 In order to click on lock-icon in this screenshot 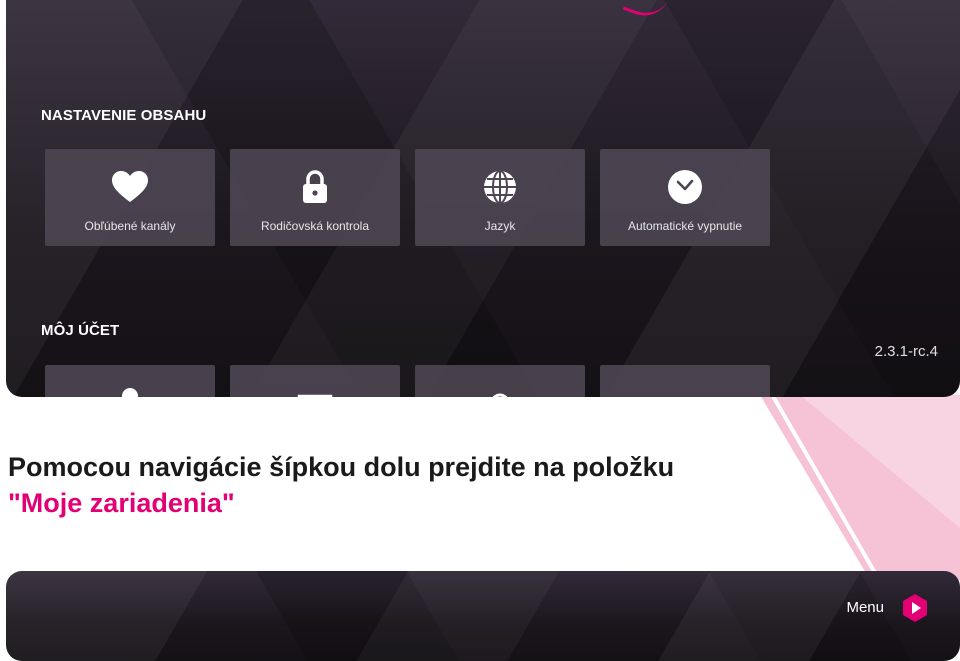, I will do `click(315, 187)`.